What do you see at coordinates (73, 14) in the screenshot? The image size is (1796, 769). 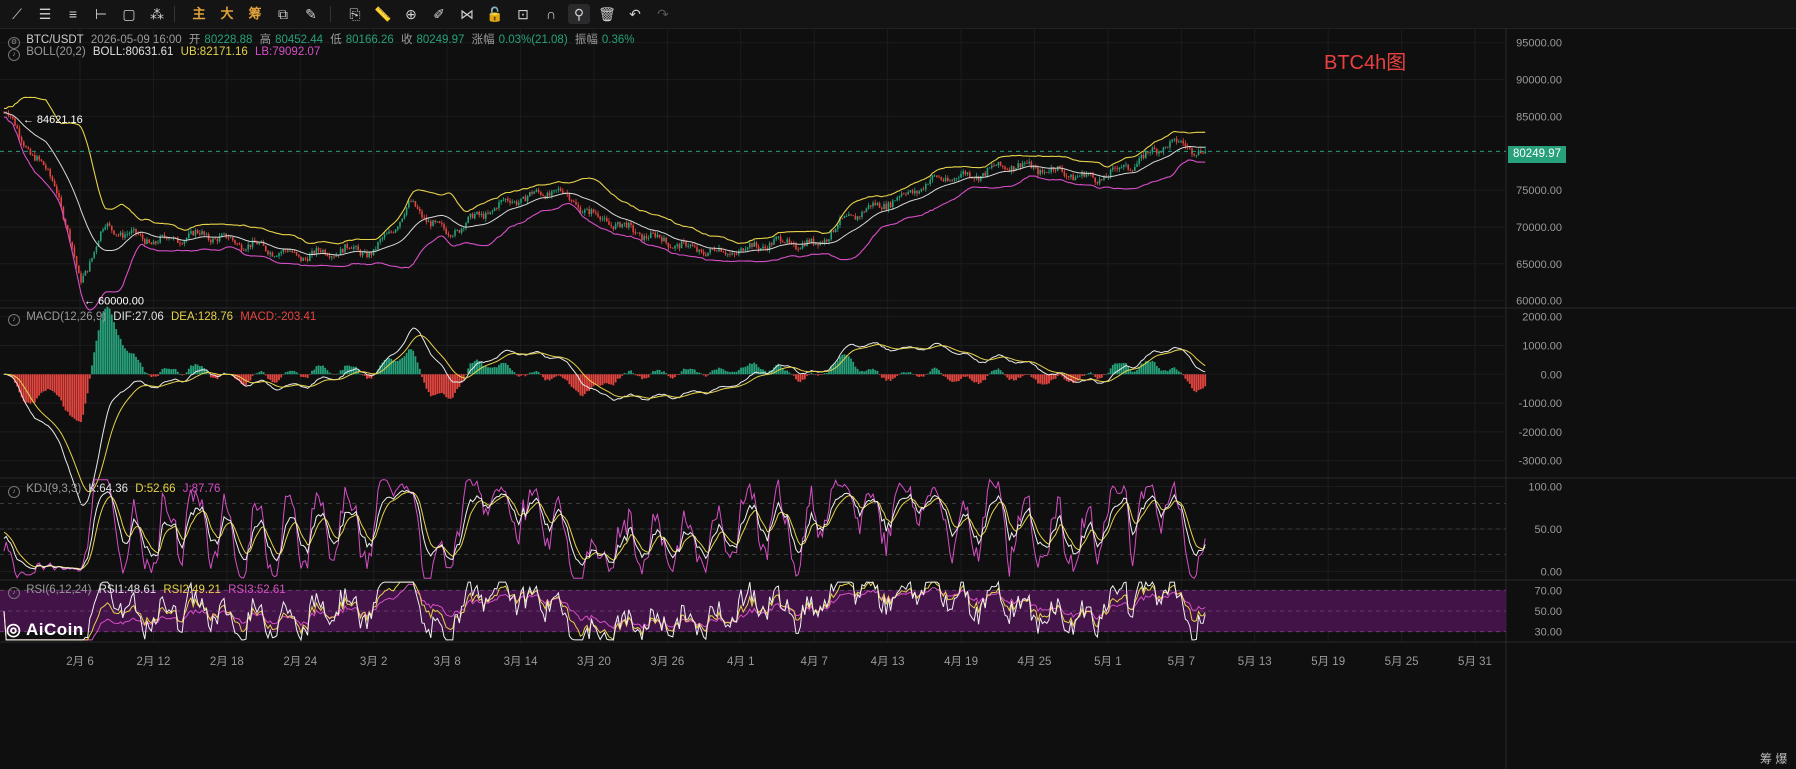 I see `parallel-lines-icon: ≡` at bounding box center [73, 14].